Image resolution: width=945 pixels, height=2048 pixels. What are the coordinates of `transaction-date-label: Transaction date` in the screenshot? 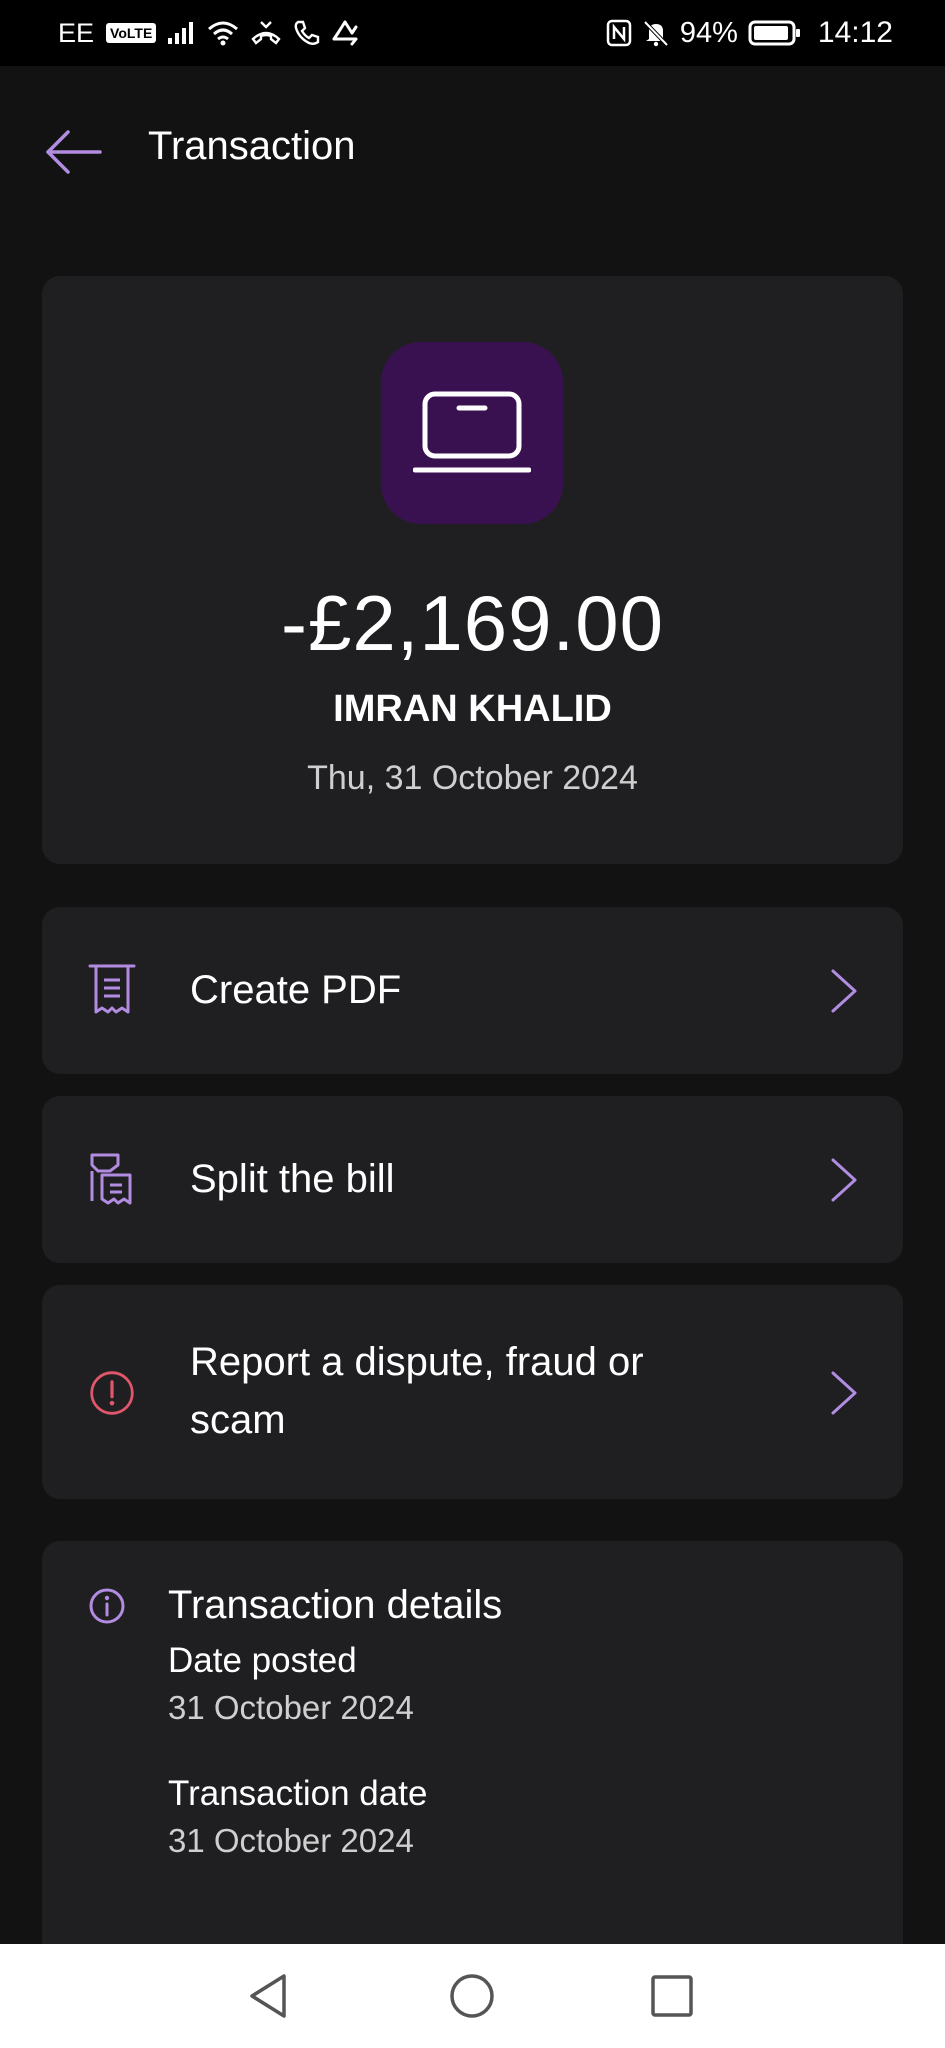 It's located at (298, 1793).